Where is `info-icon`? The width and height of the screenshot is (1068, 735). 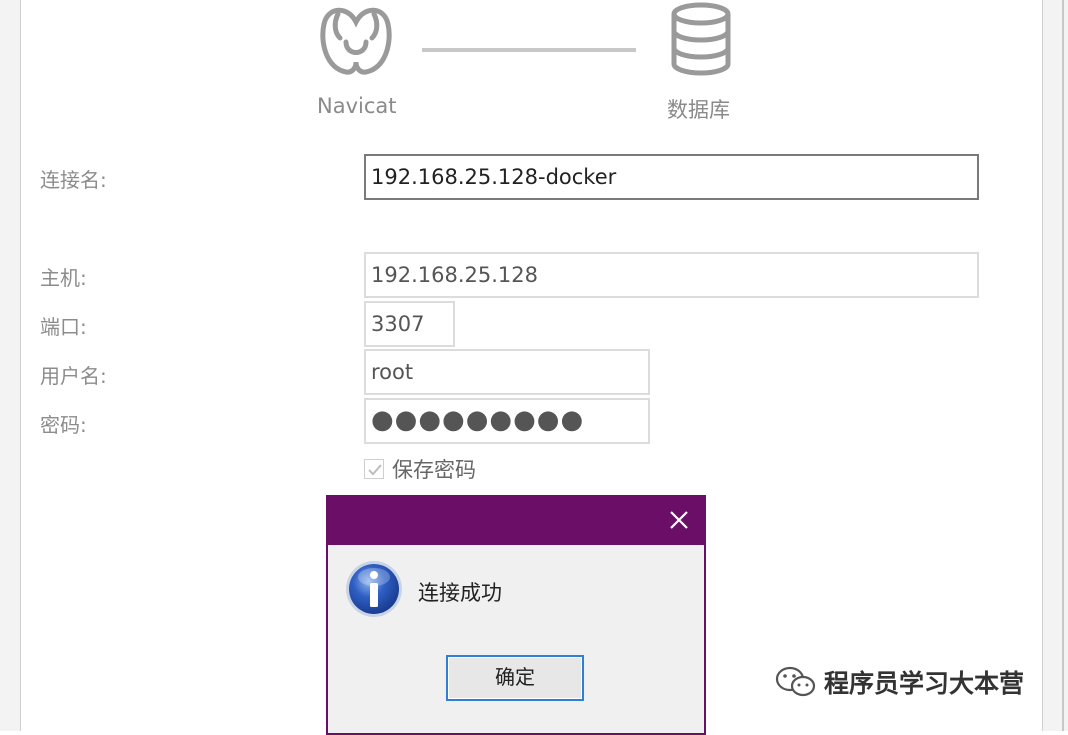 info-icon is located at coordinates (374, 589).